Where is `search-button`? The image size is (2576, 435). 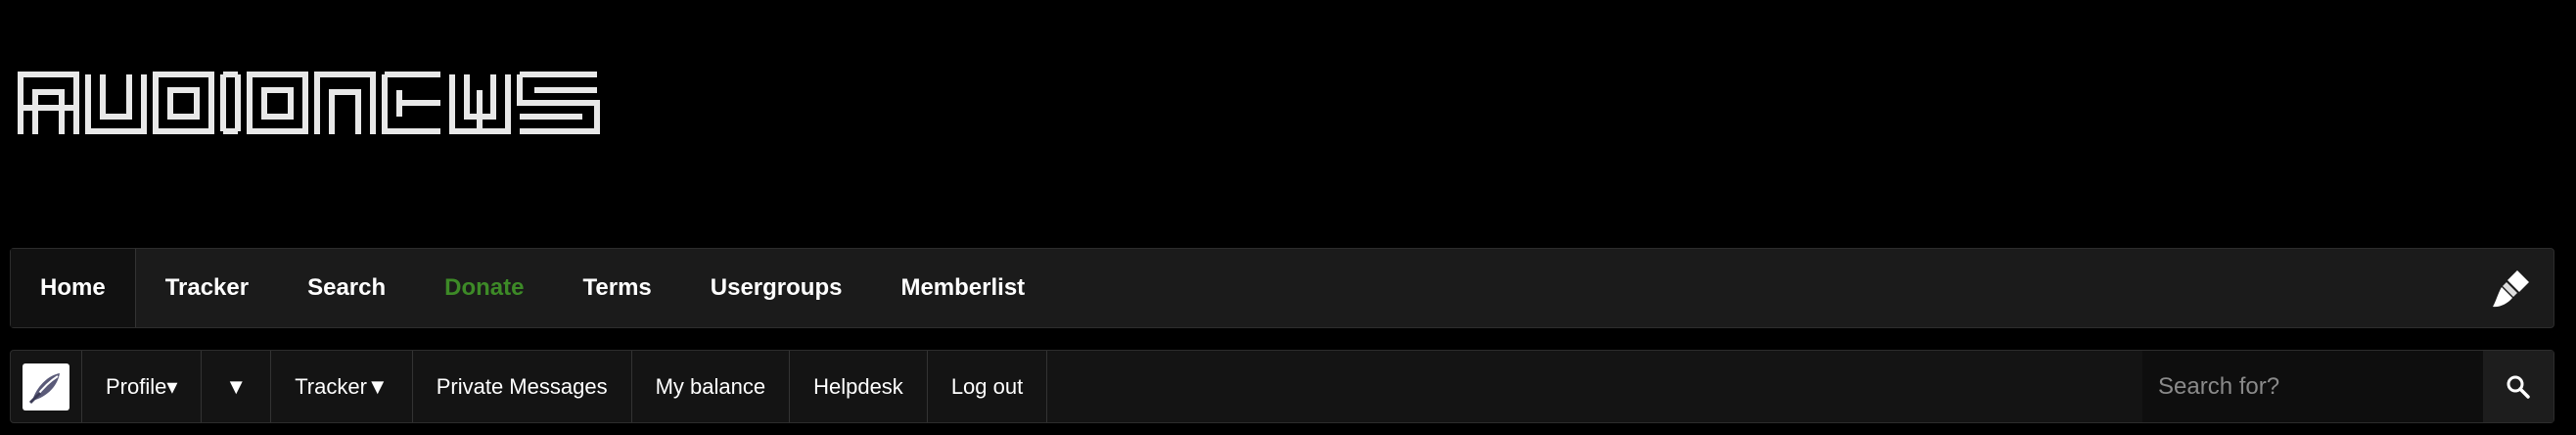 search-button is located at coordinates (2518, 386).